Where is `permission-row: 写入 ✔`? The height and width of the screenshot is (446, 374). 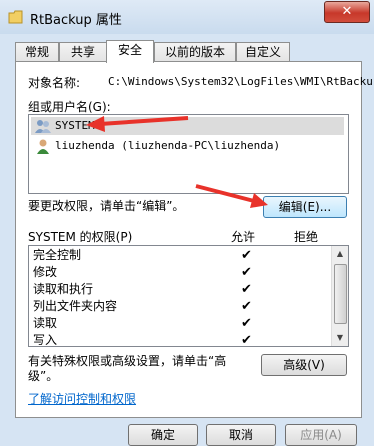
permission-row: 写入 ✔ is located at coordinates (142, 340).